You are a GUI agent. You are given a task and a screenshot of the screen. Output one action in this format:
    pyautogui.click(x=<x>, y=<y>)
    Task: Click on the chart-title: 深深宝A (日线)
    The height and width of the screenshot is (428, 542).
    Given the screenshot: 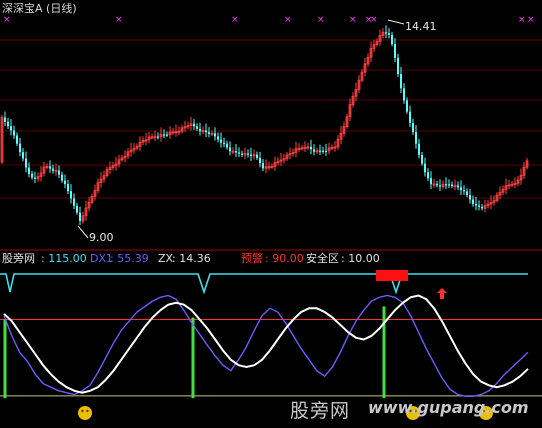 What is the action you would take?
    pyautogui.click(x=39, y=8)
    